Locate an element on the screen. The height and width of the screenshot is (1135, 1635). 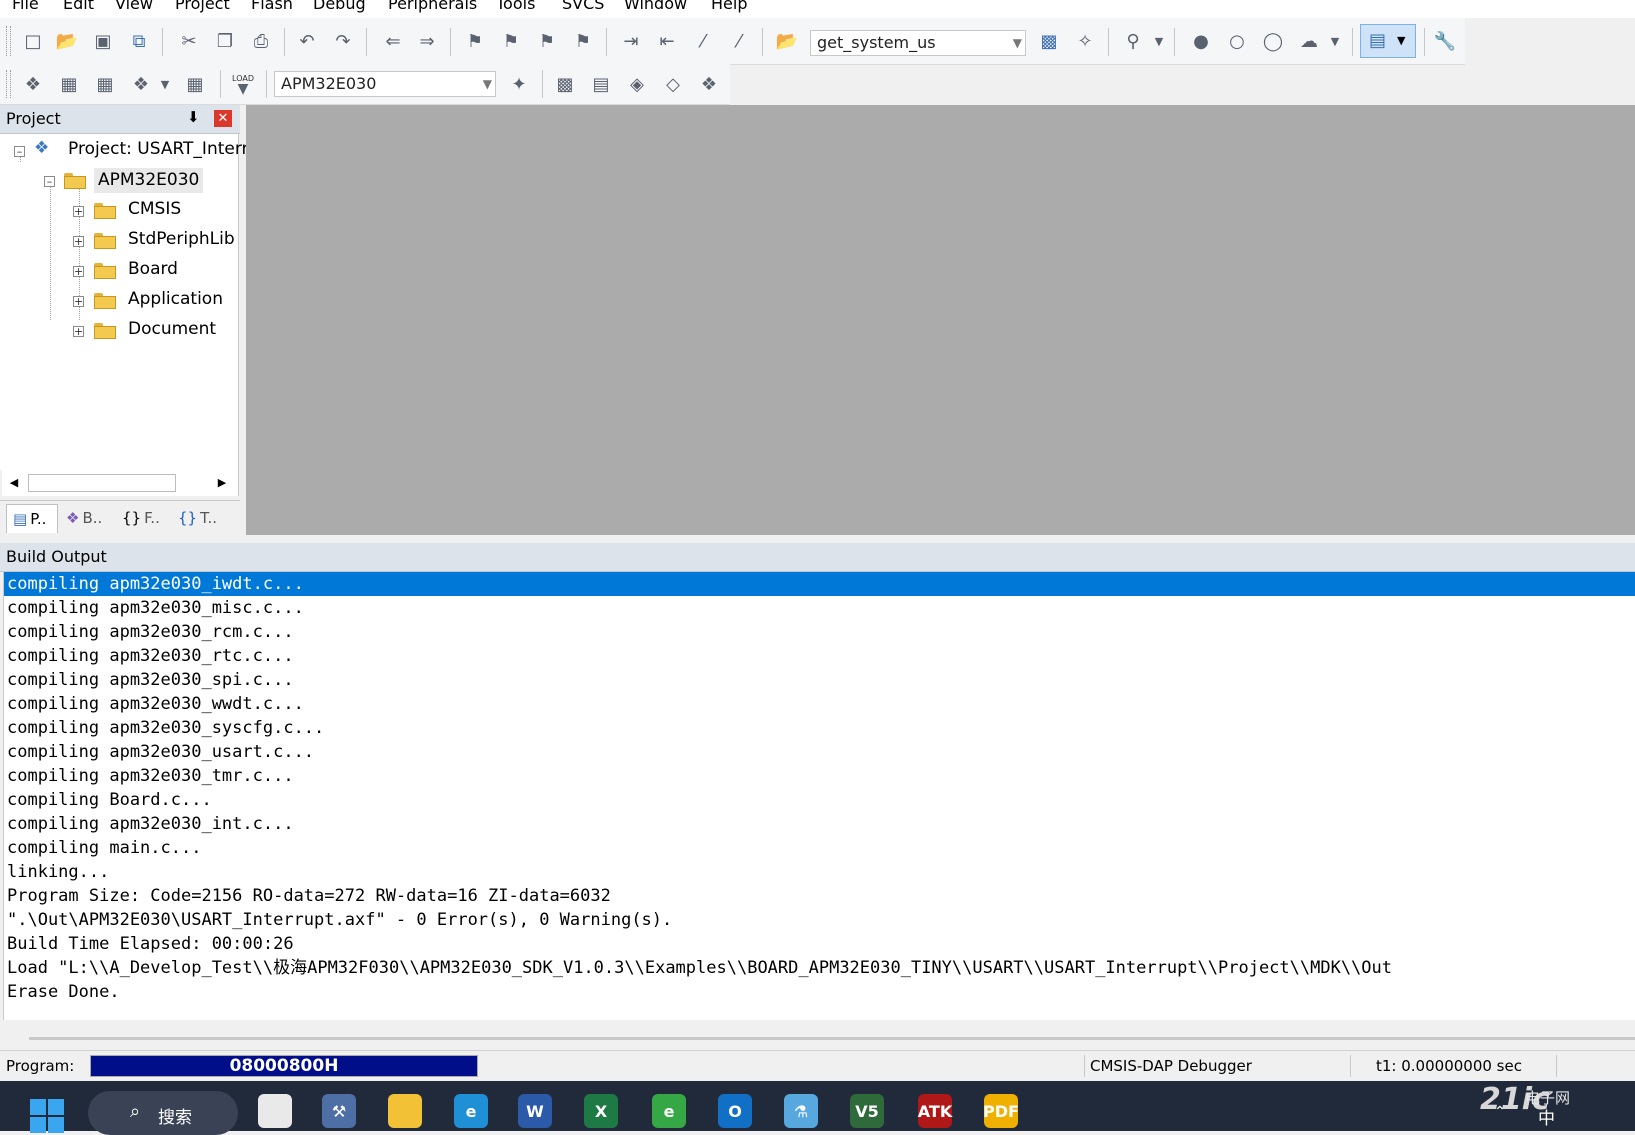
menu-help: Help is located at coordinates (729, 6).